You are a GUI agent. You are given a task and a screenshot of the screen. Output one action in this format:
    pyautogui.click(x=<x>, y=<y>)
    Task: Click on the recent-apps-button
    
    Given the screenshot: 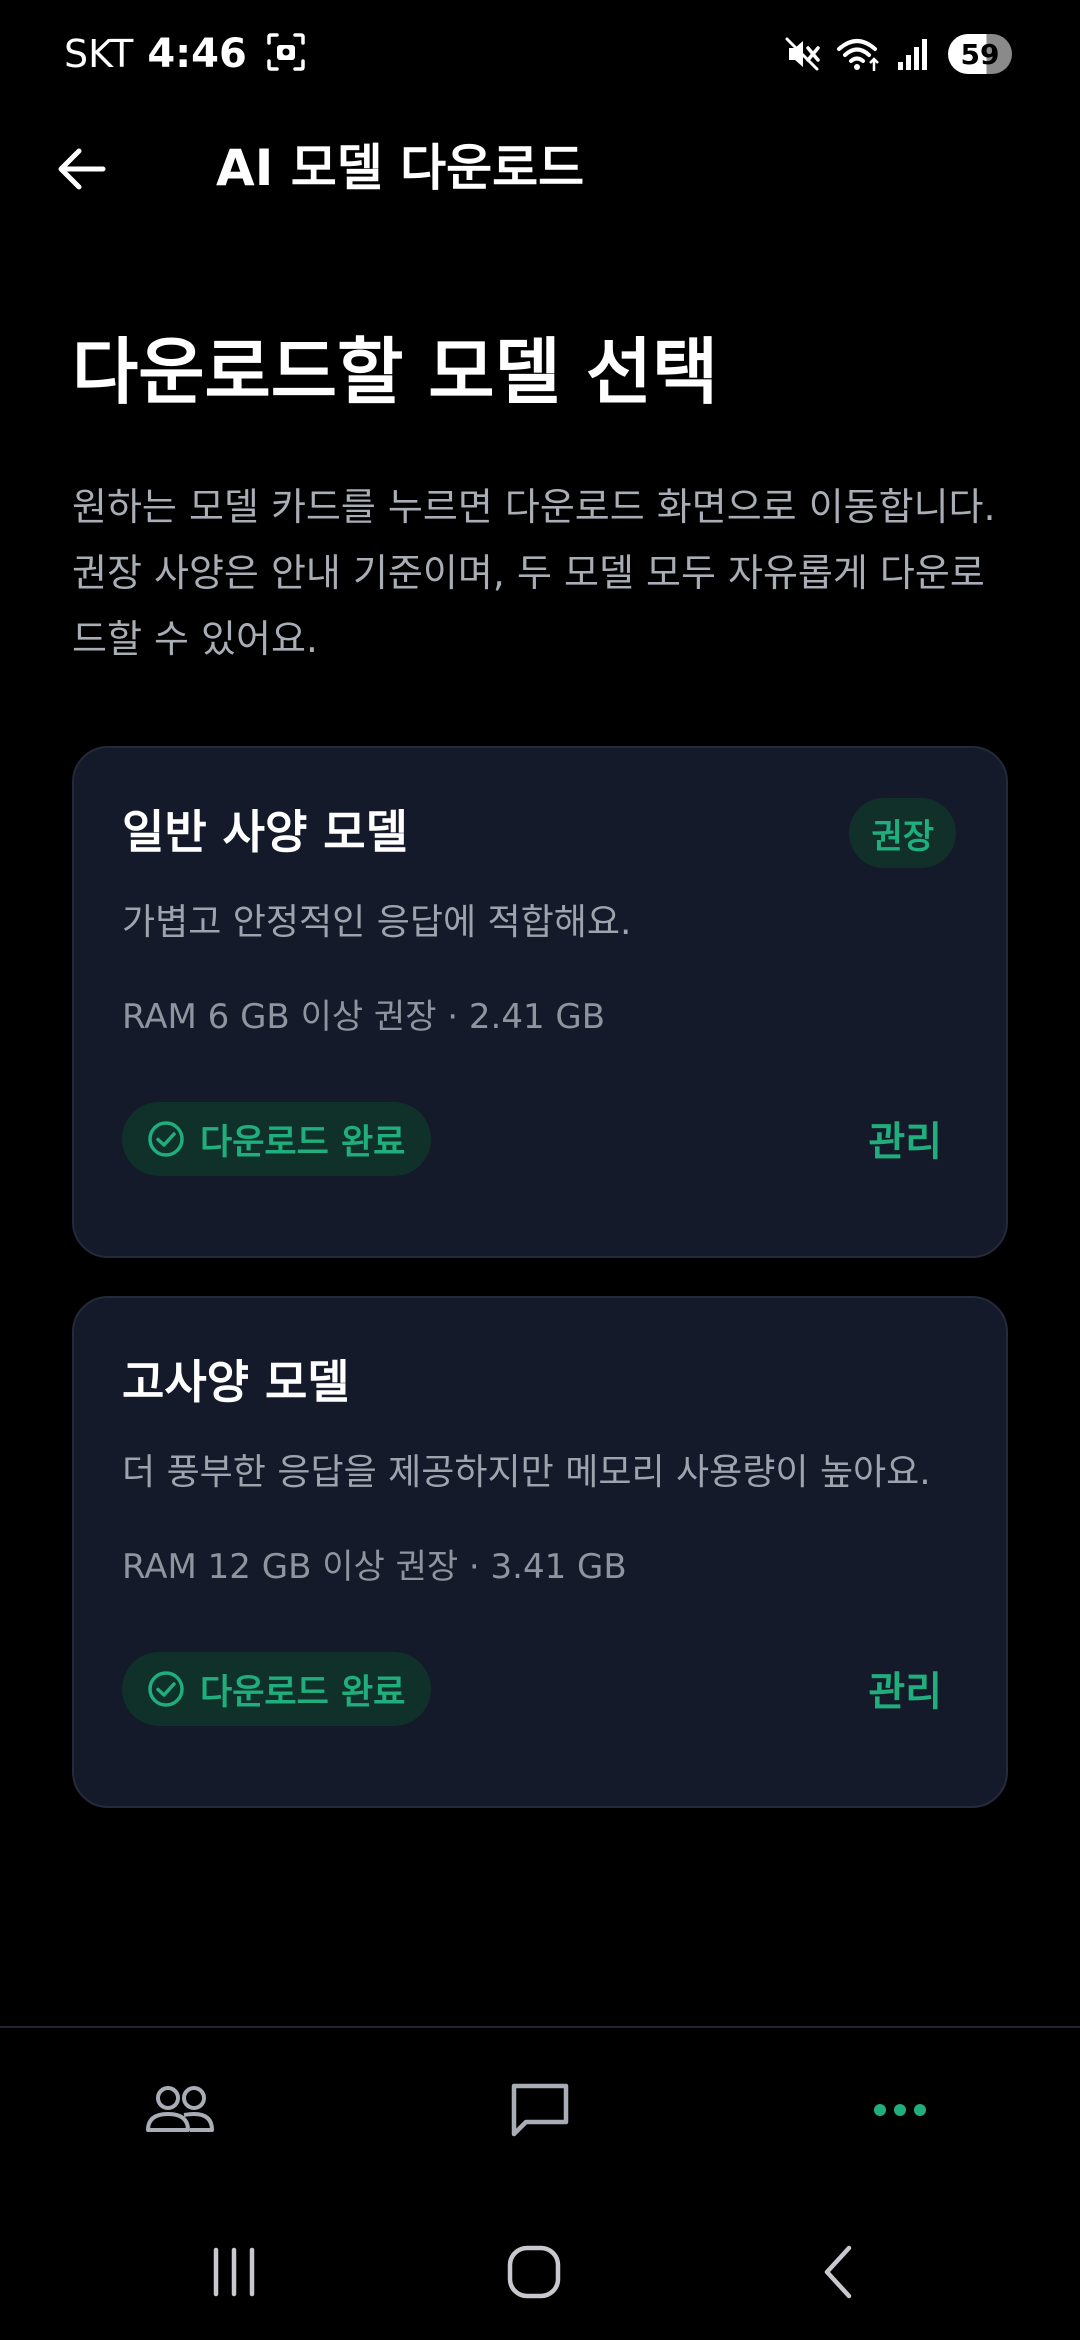 What is the action you would take?
    pyautogui.click(x=234, y=2272)
    